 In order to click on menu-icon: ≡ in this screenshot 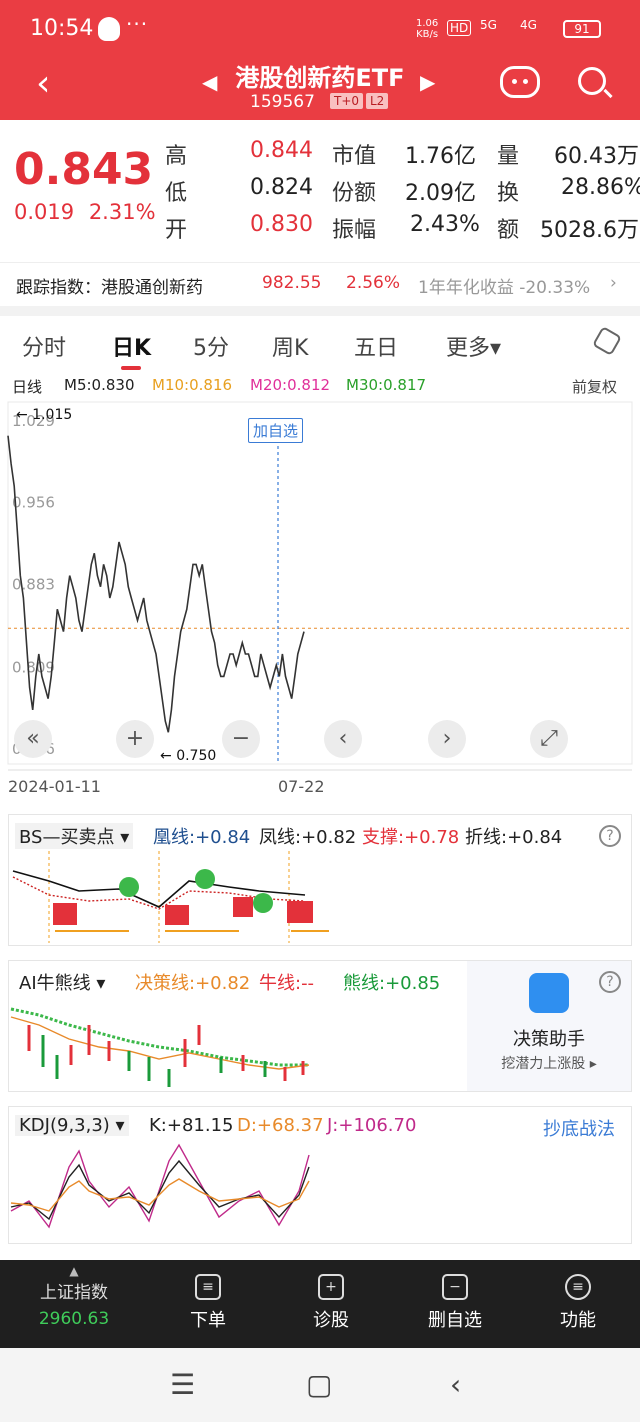, I will do `click(578, 1287)`.